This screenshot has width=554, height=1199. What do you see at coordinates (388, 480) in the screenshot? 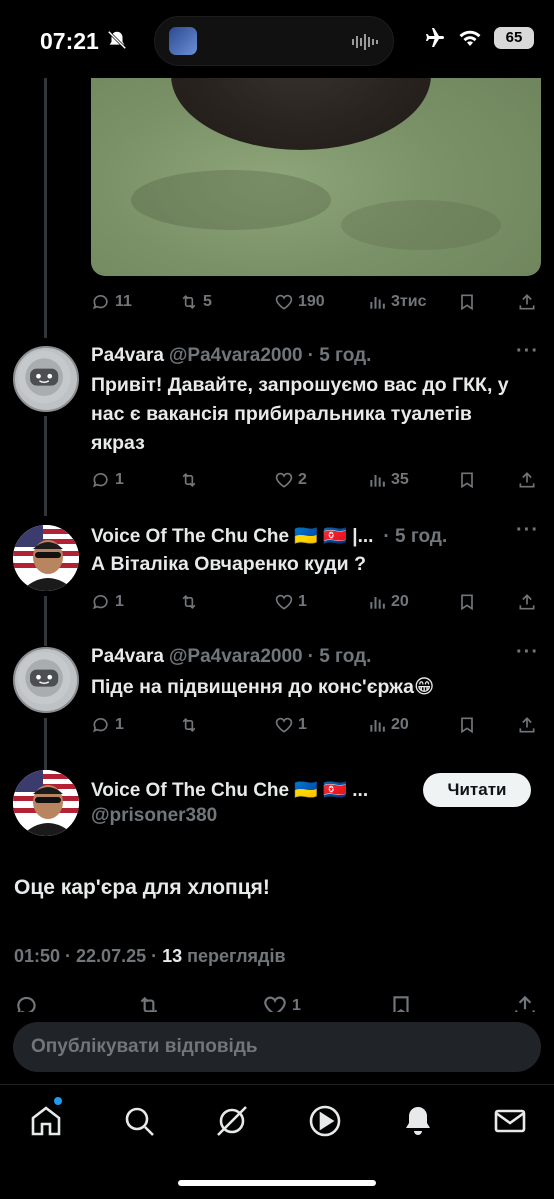
I see `views-button: 35` at bounding box center [388, 480].